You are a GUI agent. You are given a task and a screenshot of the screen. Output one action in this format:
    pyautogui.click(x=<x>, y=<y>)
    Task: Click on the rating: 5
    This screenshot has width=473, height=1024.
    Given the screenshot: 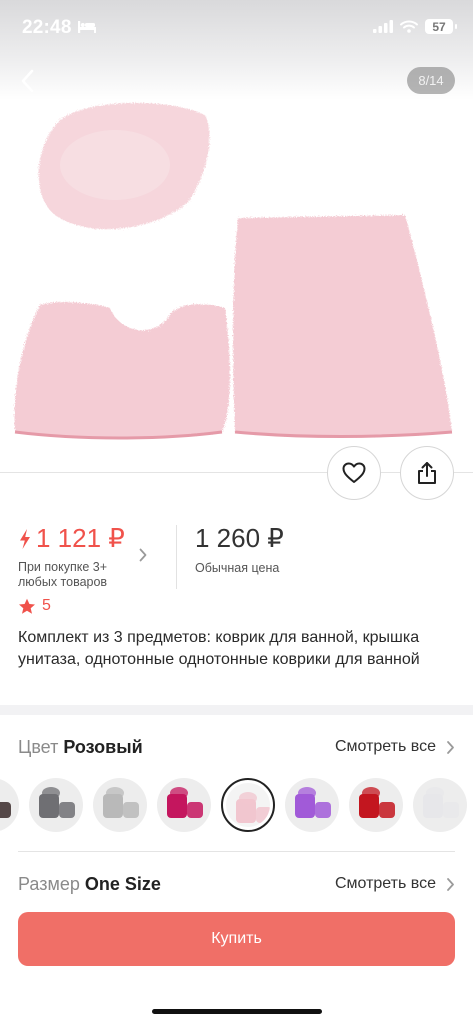 What is the action you would take?
    pyautogui.click(x=34, y=606)
    